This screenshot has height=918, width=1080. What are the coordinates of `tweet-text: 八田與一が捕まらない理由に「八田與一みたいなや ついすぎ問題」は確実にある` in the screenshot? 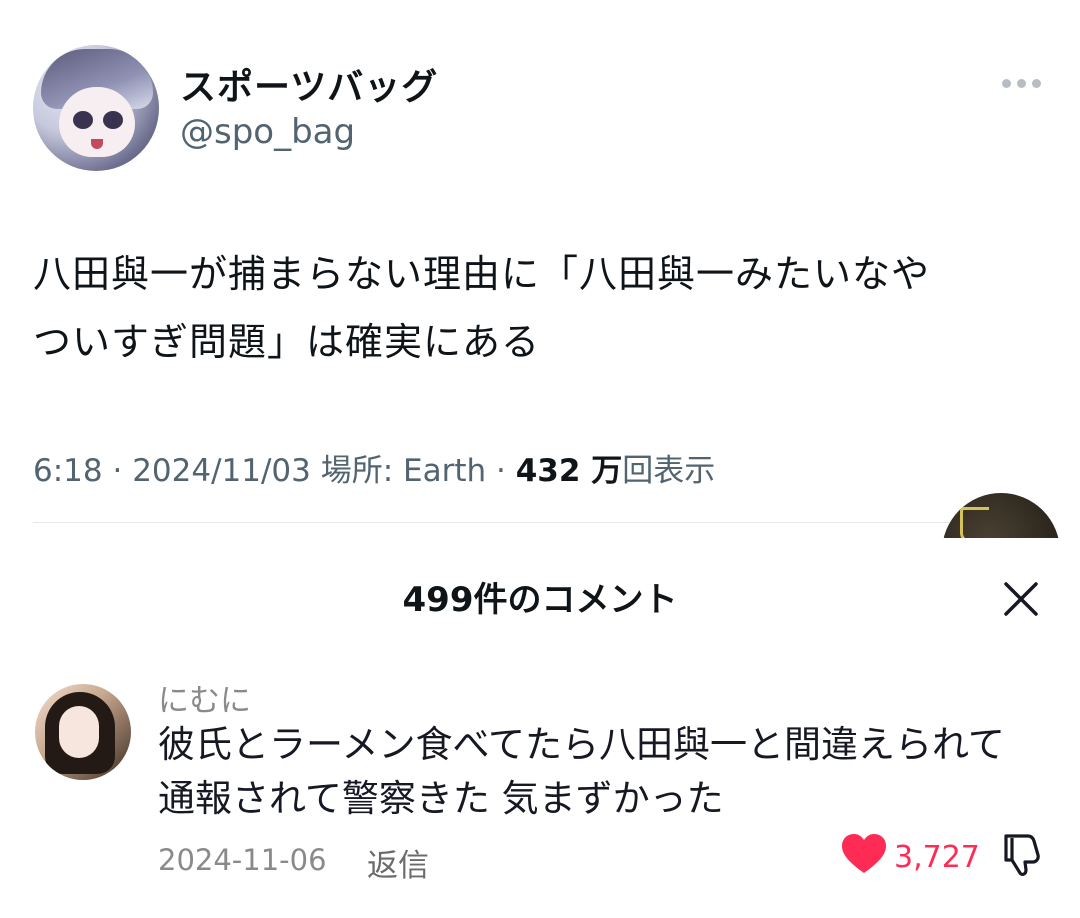 It's located at (543, 308).